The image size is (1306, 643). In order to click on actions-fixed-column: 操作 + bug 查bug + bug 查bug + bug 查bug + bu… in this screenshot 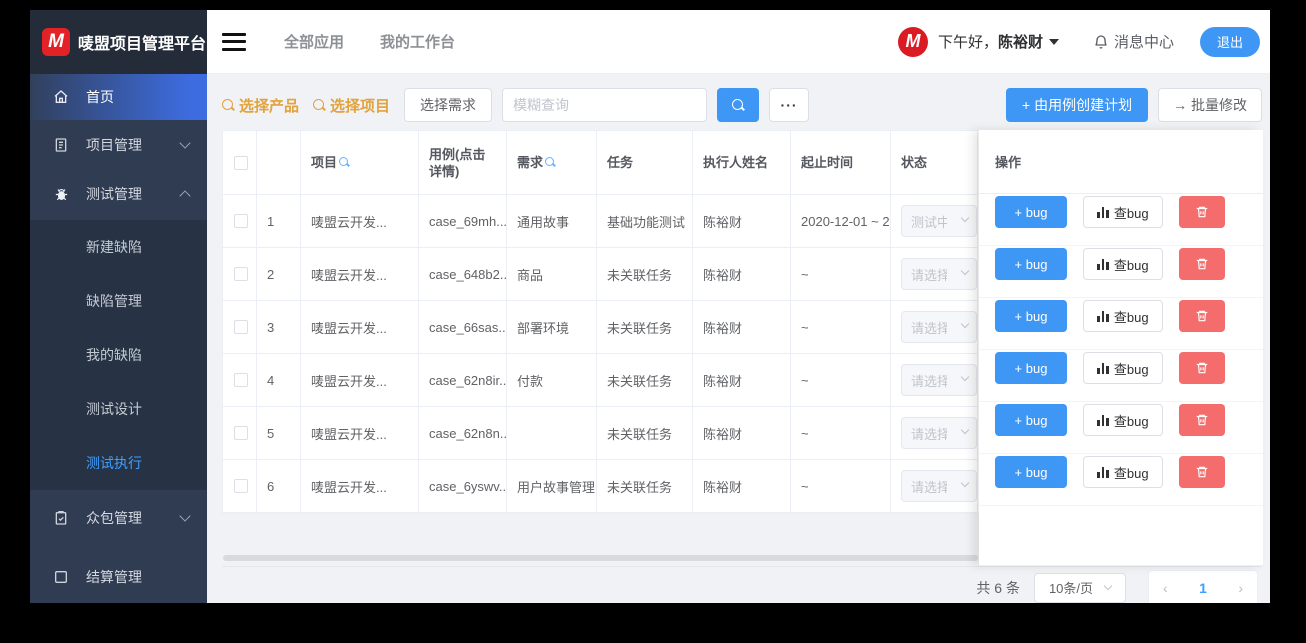, I will do `click(1121, 348)`.